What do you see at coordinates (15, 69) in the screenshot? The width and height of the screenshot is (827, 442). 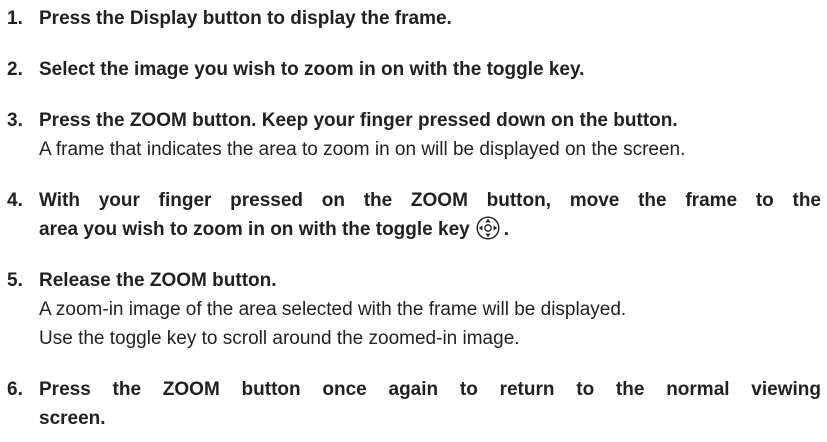 I see `step-number: 2.` at bounding box center [15, 69].